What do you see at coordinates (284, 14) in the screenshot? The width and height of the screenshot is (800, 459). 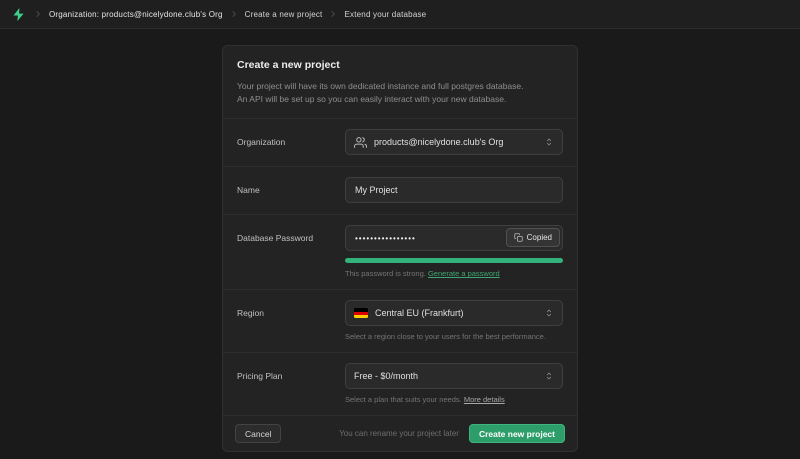 I see `breadcrumb-create-project: Create a new project` at bounding box center [284, 14].